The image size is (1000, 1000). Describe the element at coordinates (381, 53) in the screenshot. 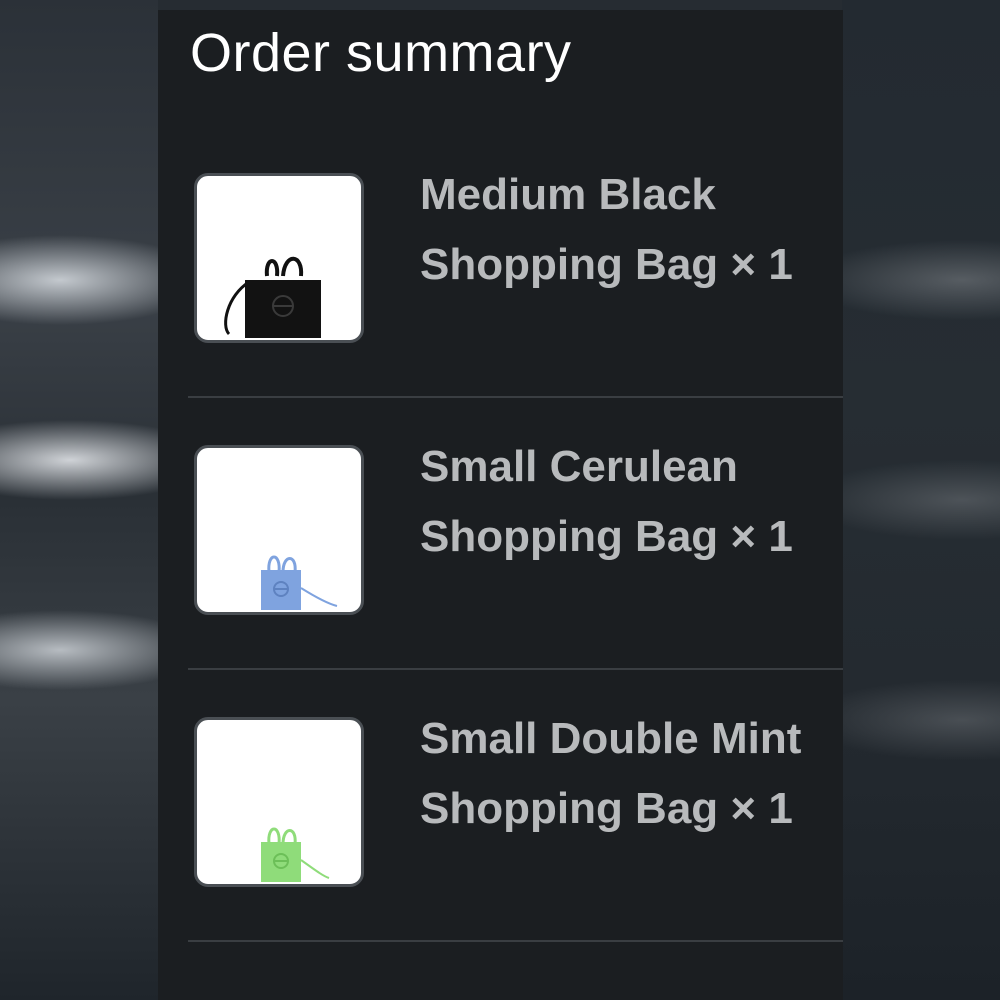

I see `order-summary-title: Order summary` at that location.